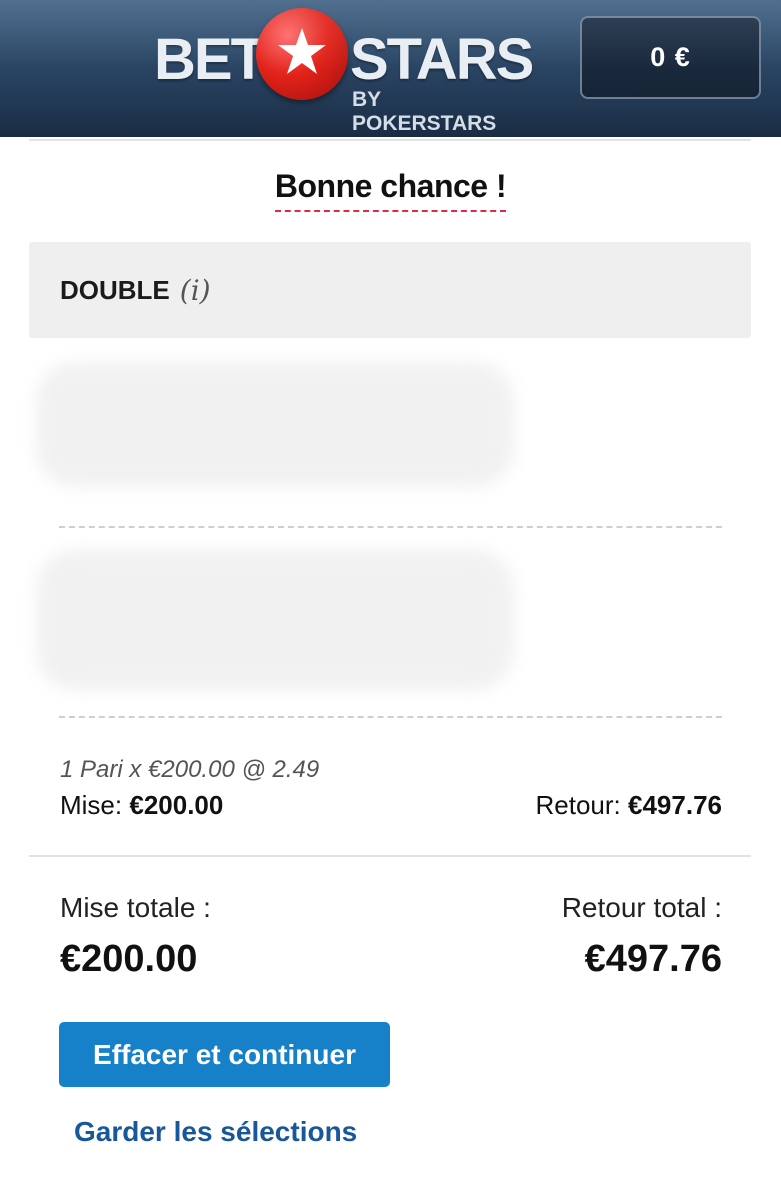 Image resolution: width=781 pixels, height=1200 pixels. I want to click on logo-stars-text: STARS, so click(442, 59).